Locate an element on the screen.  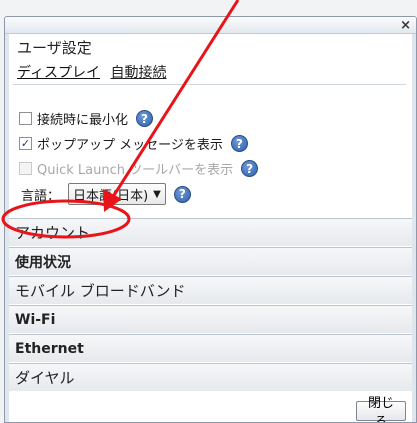
checkbox-quick-launch is located at coordinates (25, 168).